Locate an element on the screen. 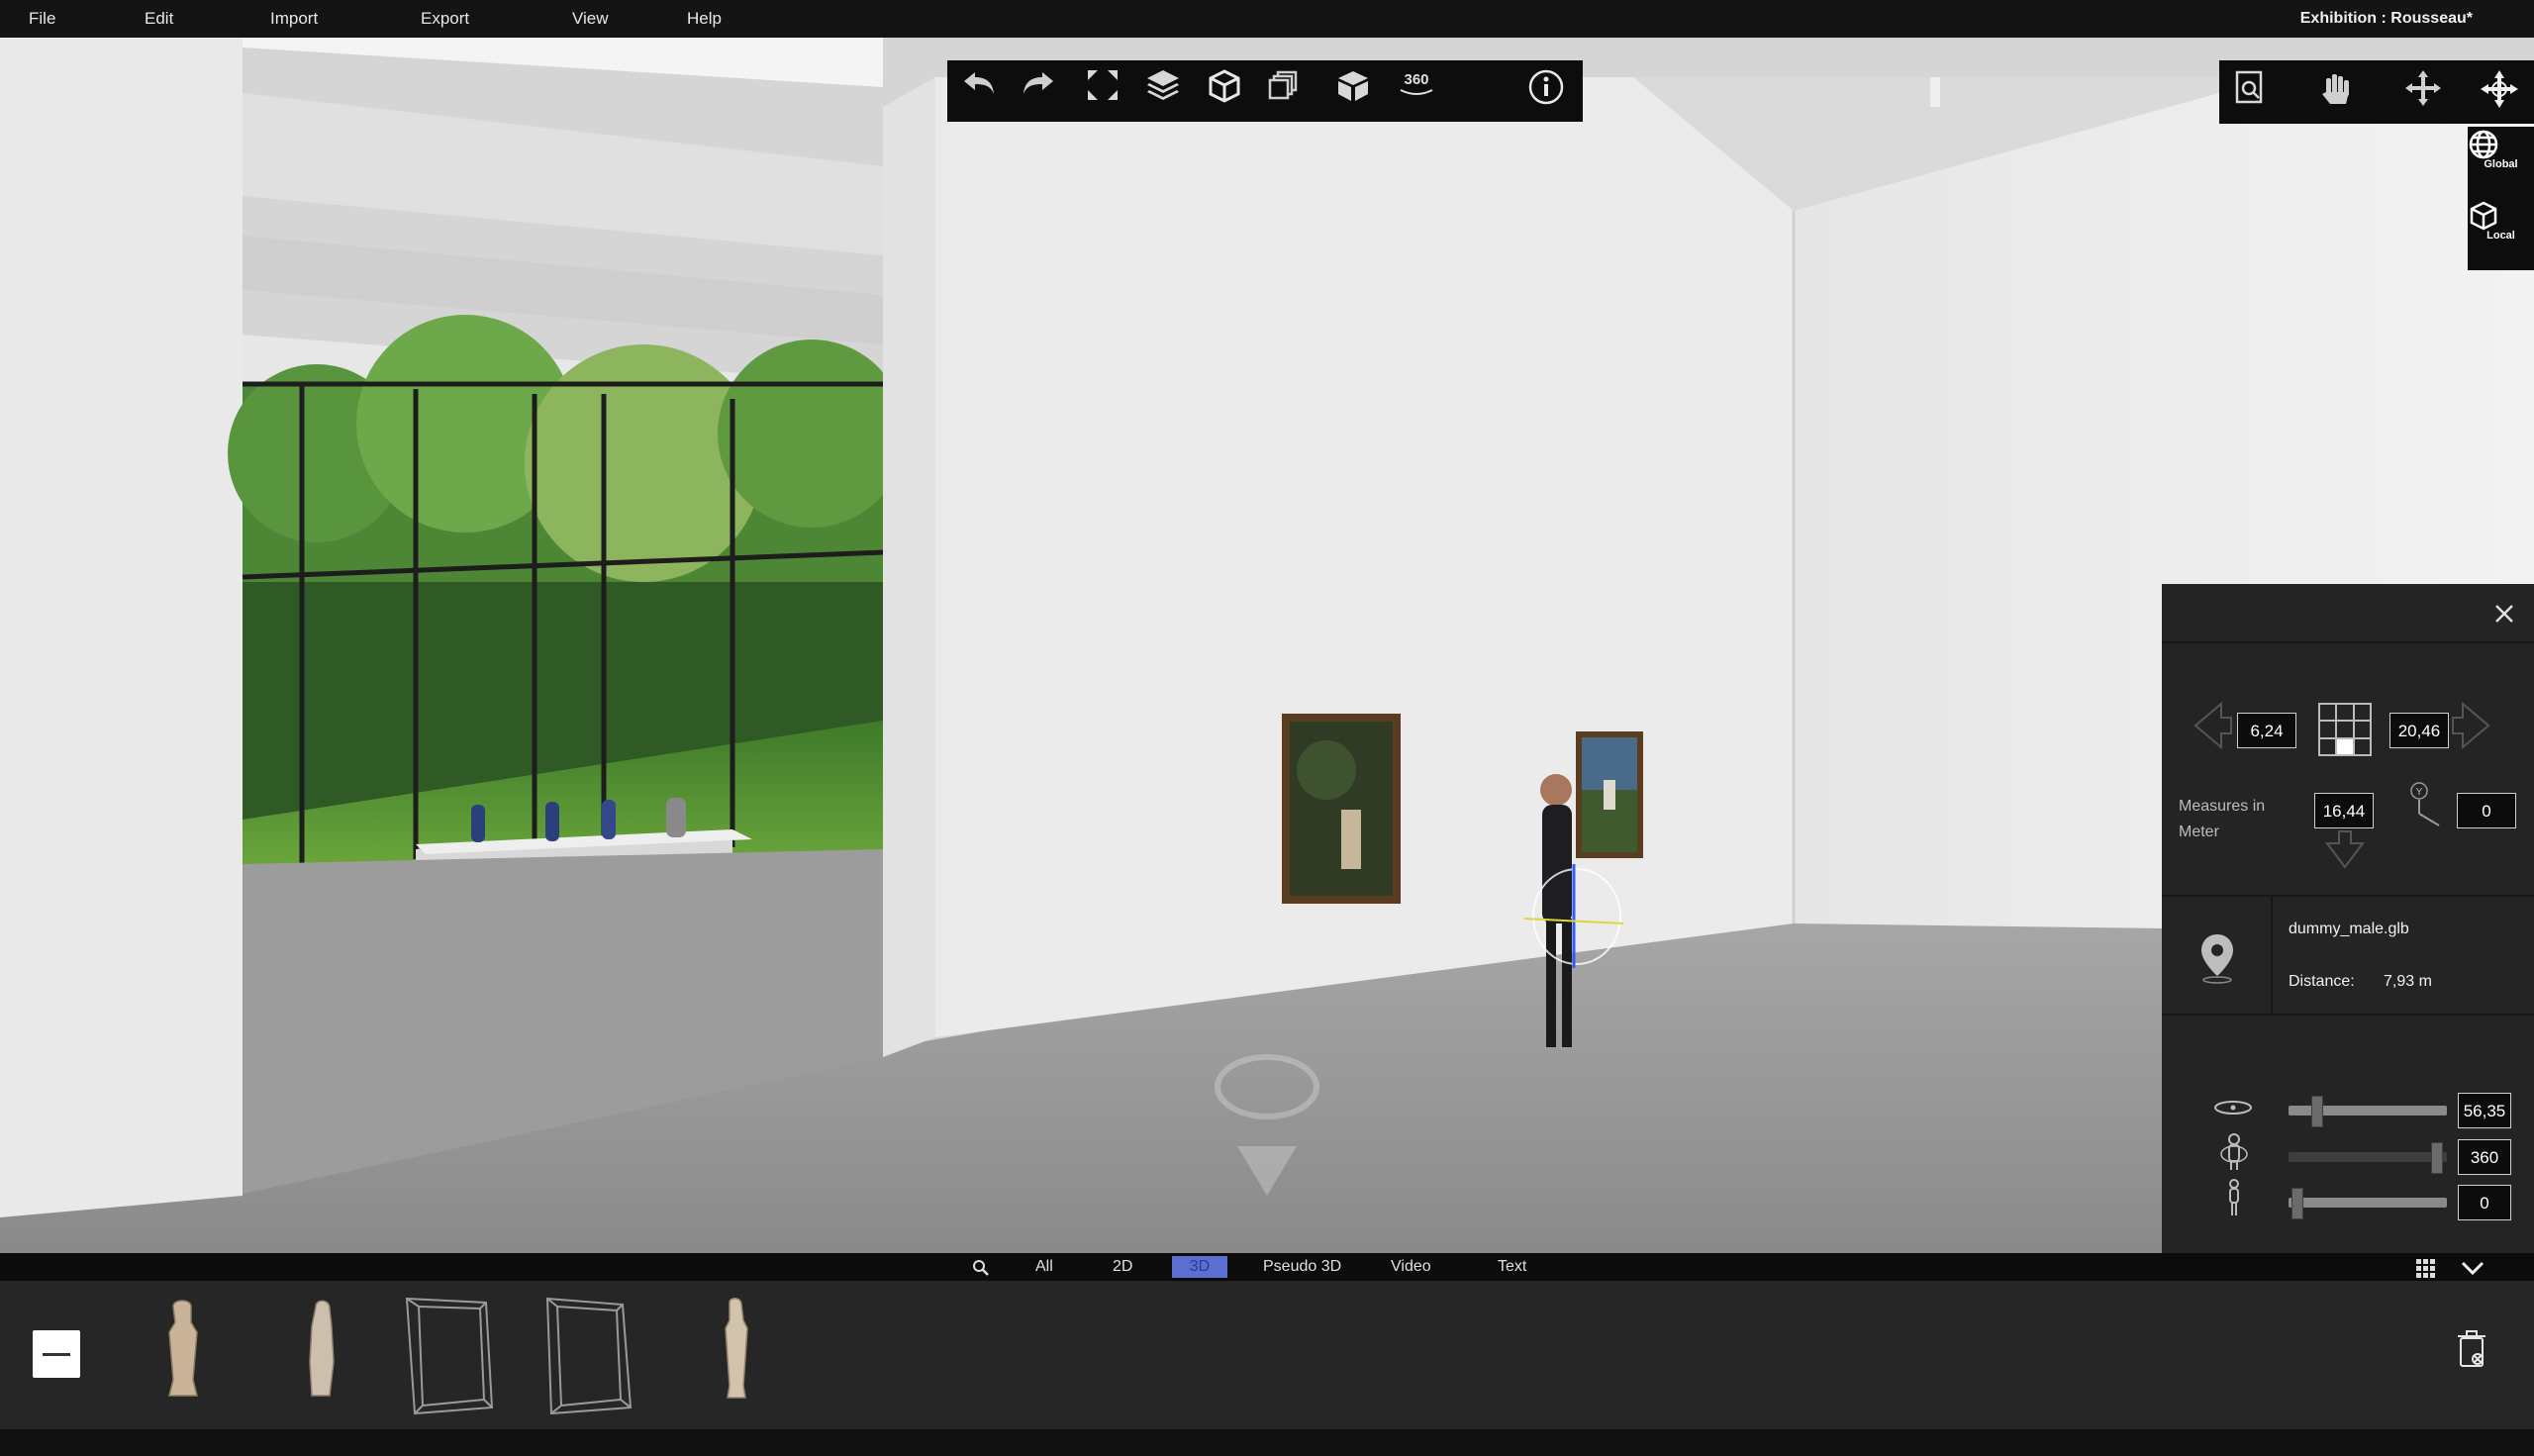 The height and width of the screenshot is (1456, 2534). filter-tab-all: All is located at coordinates (1044, 1267).